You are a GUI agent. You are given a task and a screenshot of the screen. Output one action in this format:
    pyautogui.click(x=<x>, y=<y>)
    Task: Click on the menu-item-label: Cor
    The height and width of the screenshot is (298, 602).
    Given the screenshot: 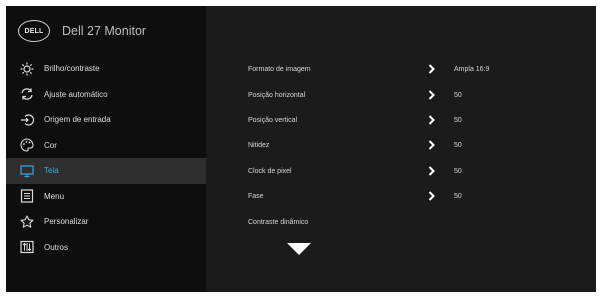 What is the action you would take?
    pyautogui.click(x=50, y=145)
    